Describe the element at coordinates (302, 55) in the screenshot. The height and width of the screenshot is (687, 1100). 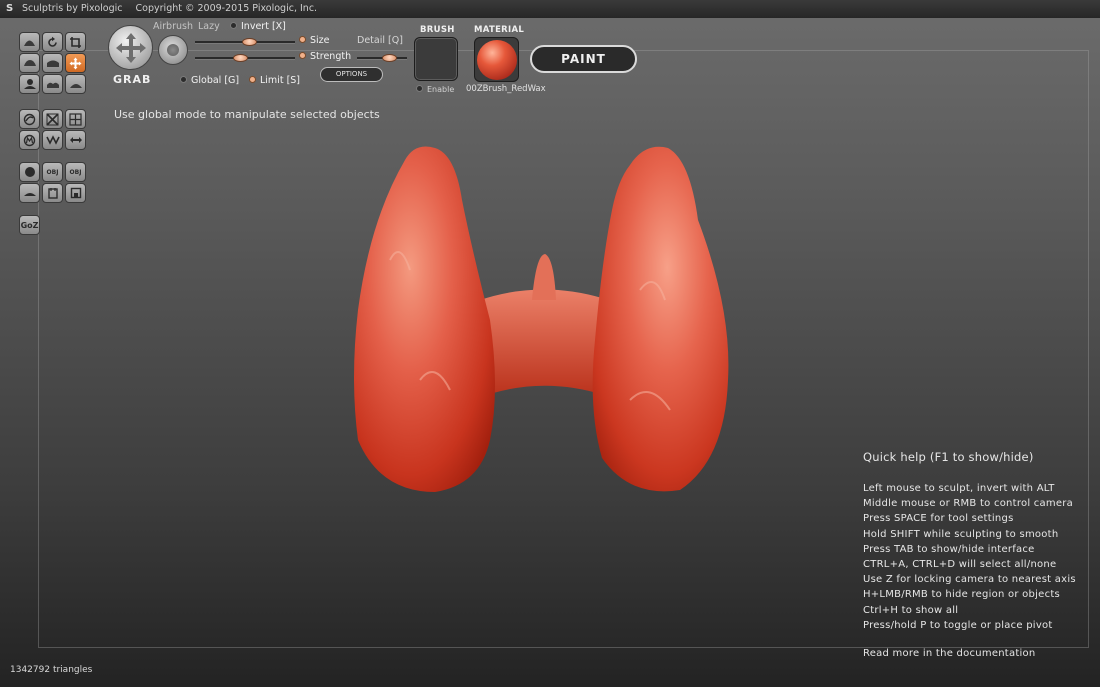
I see `strength-dot-icon` at that location.